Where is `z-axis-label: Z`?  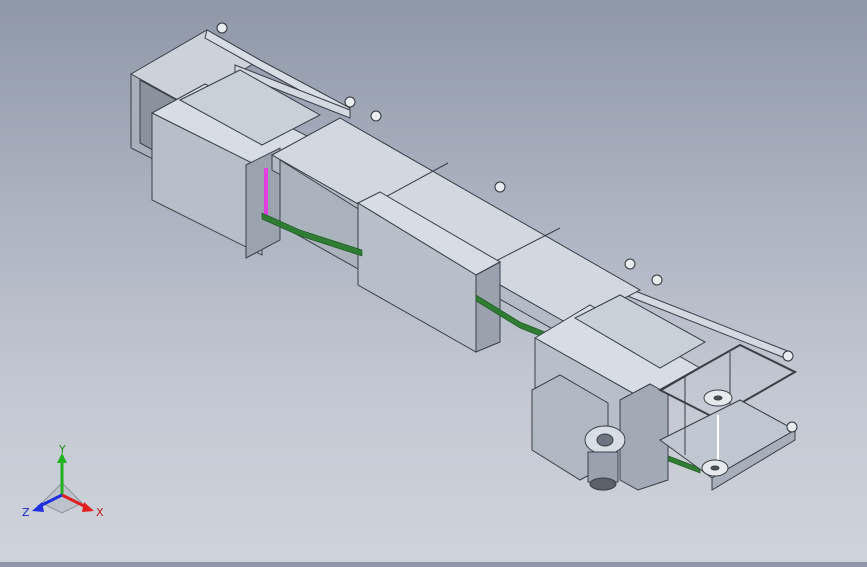 z-axis-label: Z is located at coordinates (26, 512).